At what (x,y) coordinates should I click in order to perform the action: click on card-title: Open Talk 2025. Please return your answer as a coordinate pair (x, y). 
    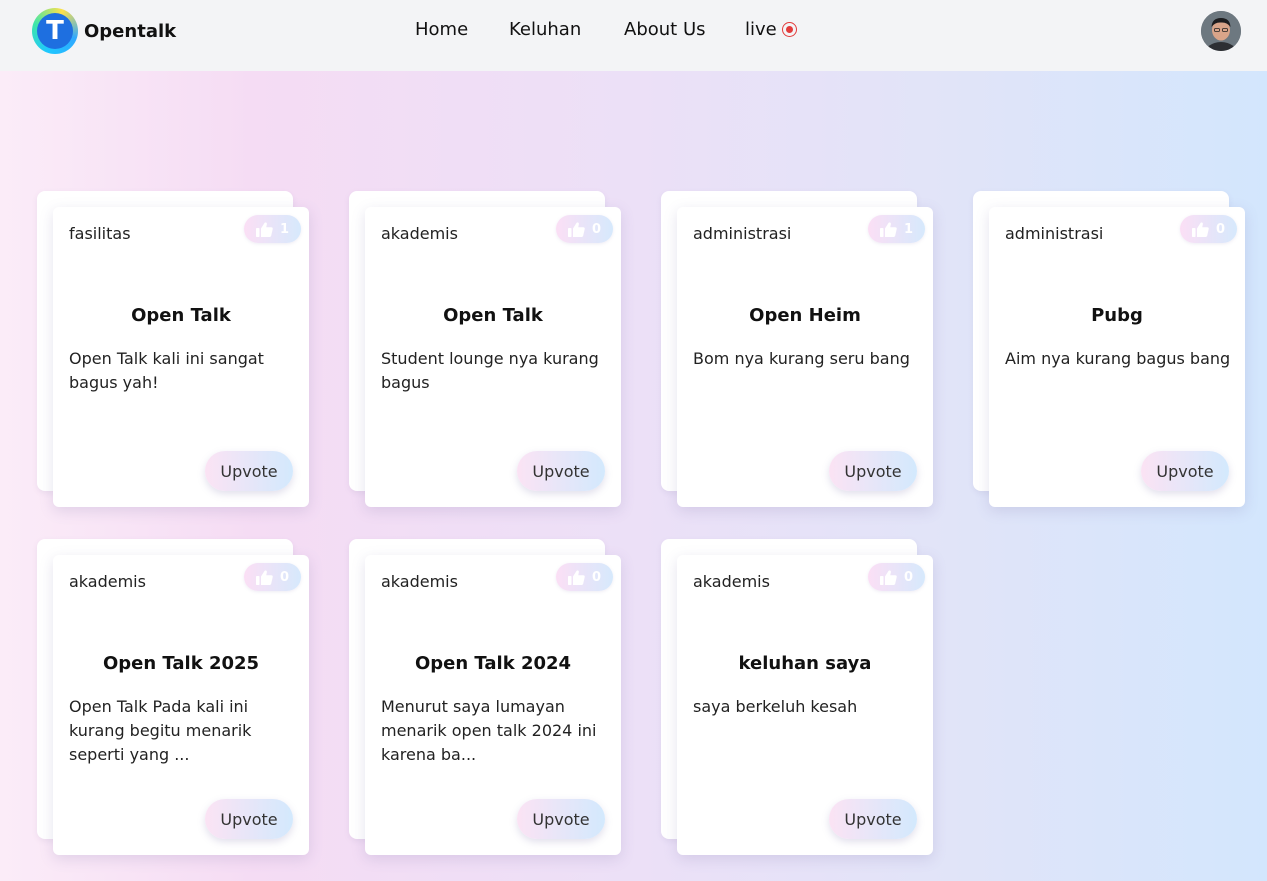
    Looking at the image, I should click on (181, 663).